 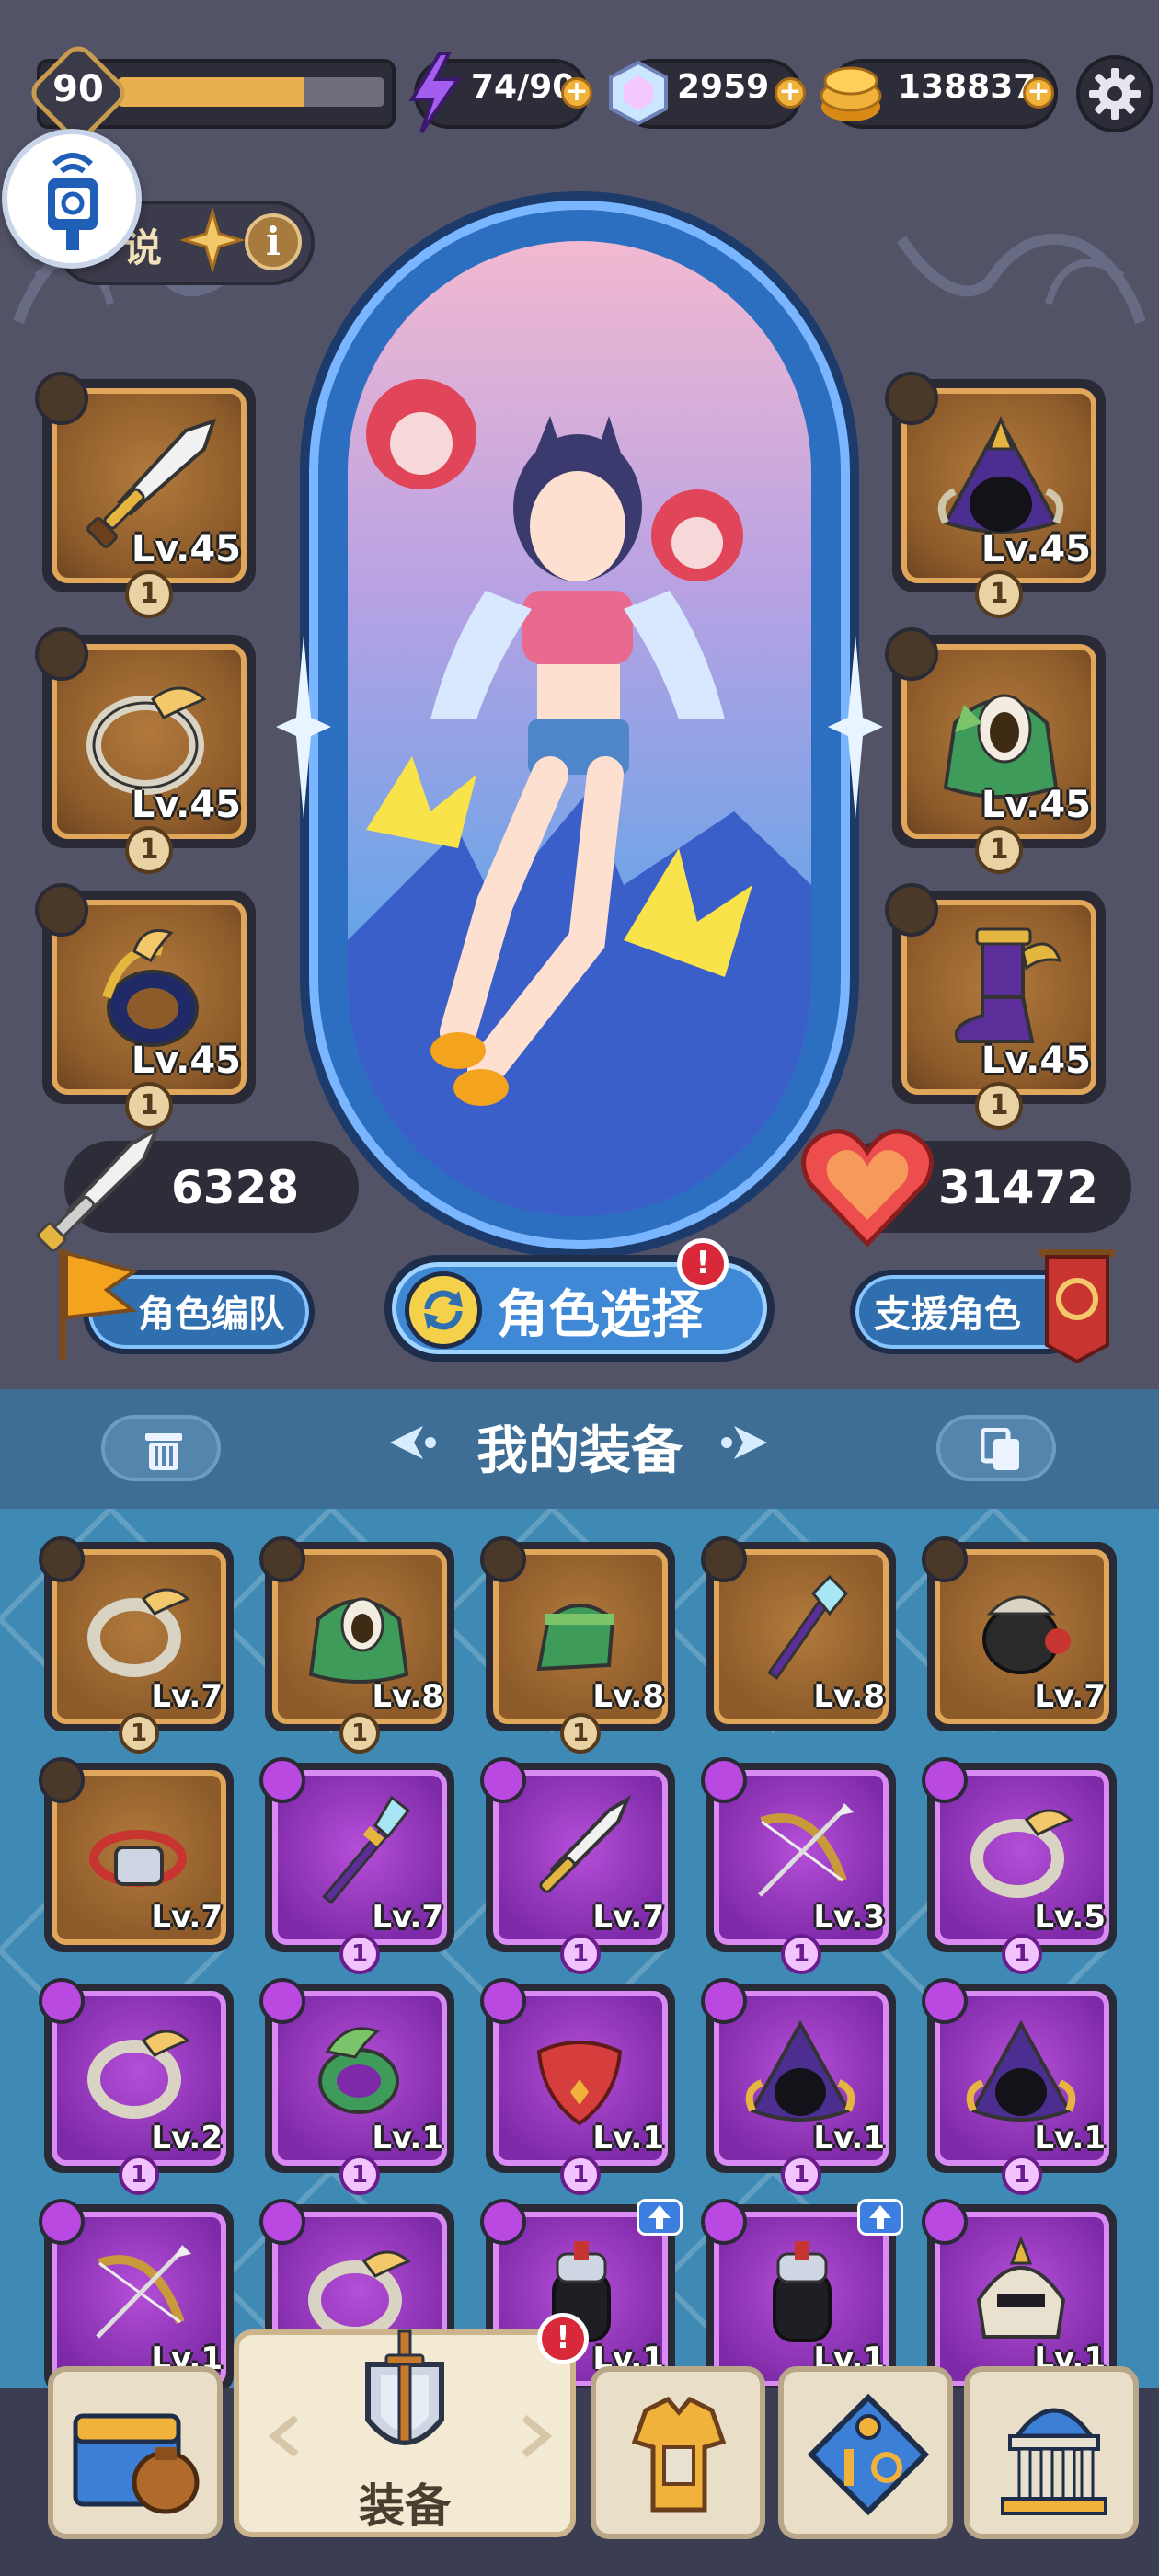 What do you see at coordinates (523, 87) in the screenshot?
I see `energy-value: 74/90` at bounding box center [523, 87].